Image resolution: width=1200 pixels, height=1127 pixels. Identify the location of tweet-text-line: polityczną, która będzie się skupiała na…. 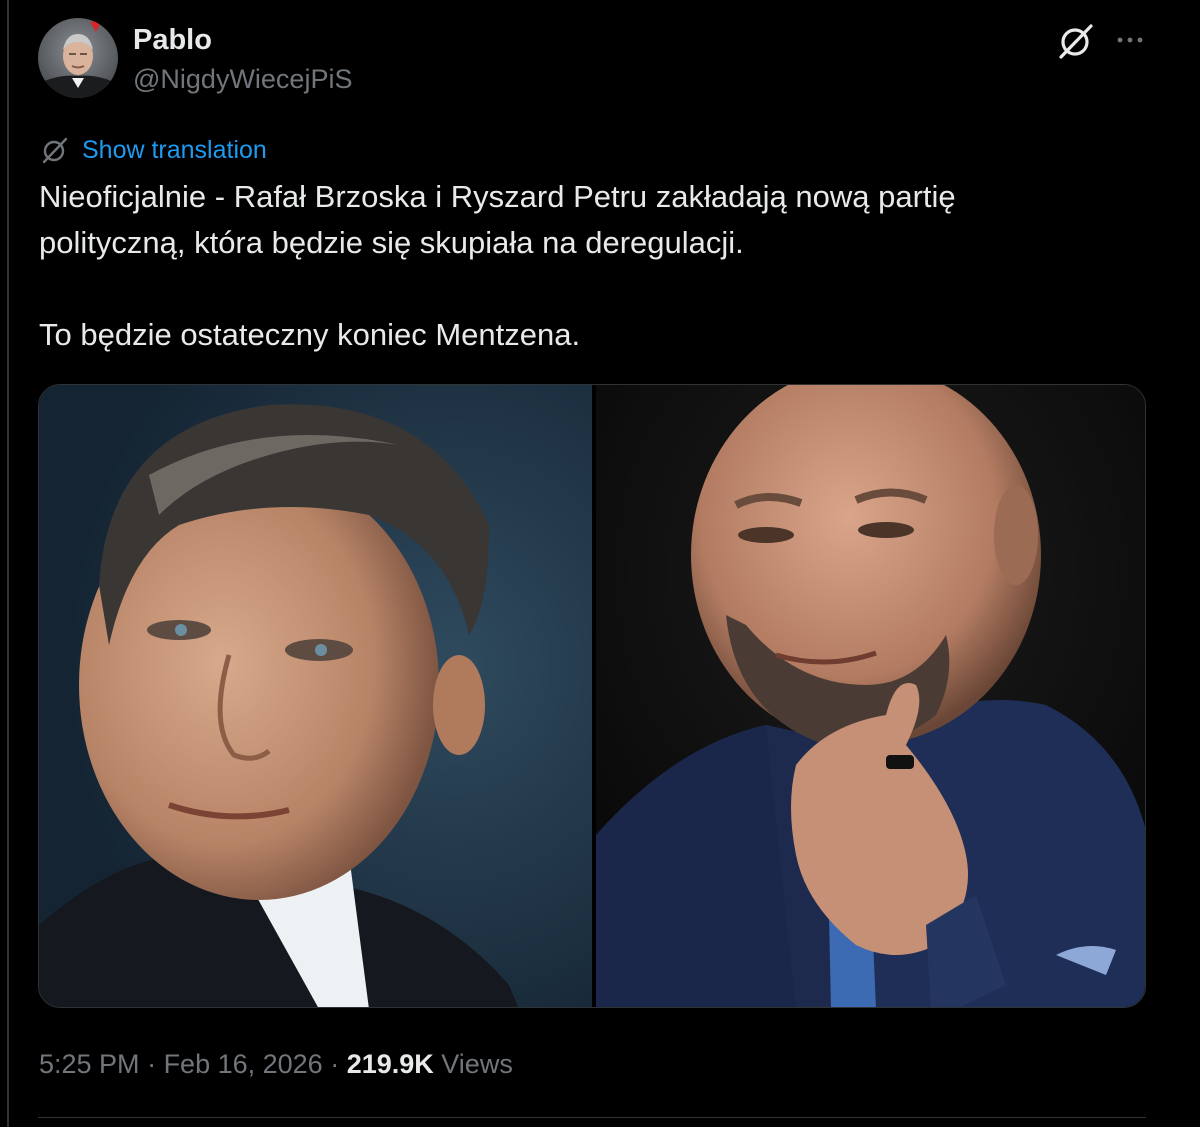
(391, 242).